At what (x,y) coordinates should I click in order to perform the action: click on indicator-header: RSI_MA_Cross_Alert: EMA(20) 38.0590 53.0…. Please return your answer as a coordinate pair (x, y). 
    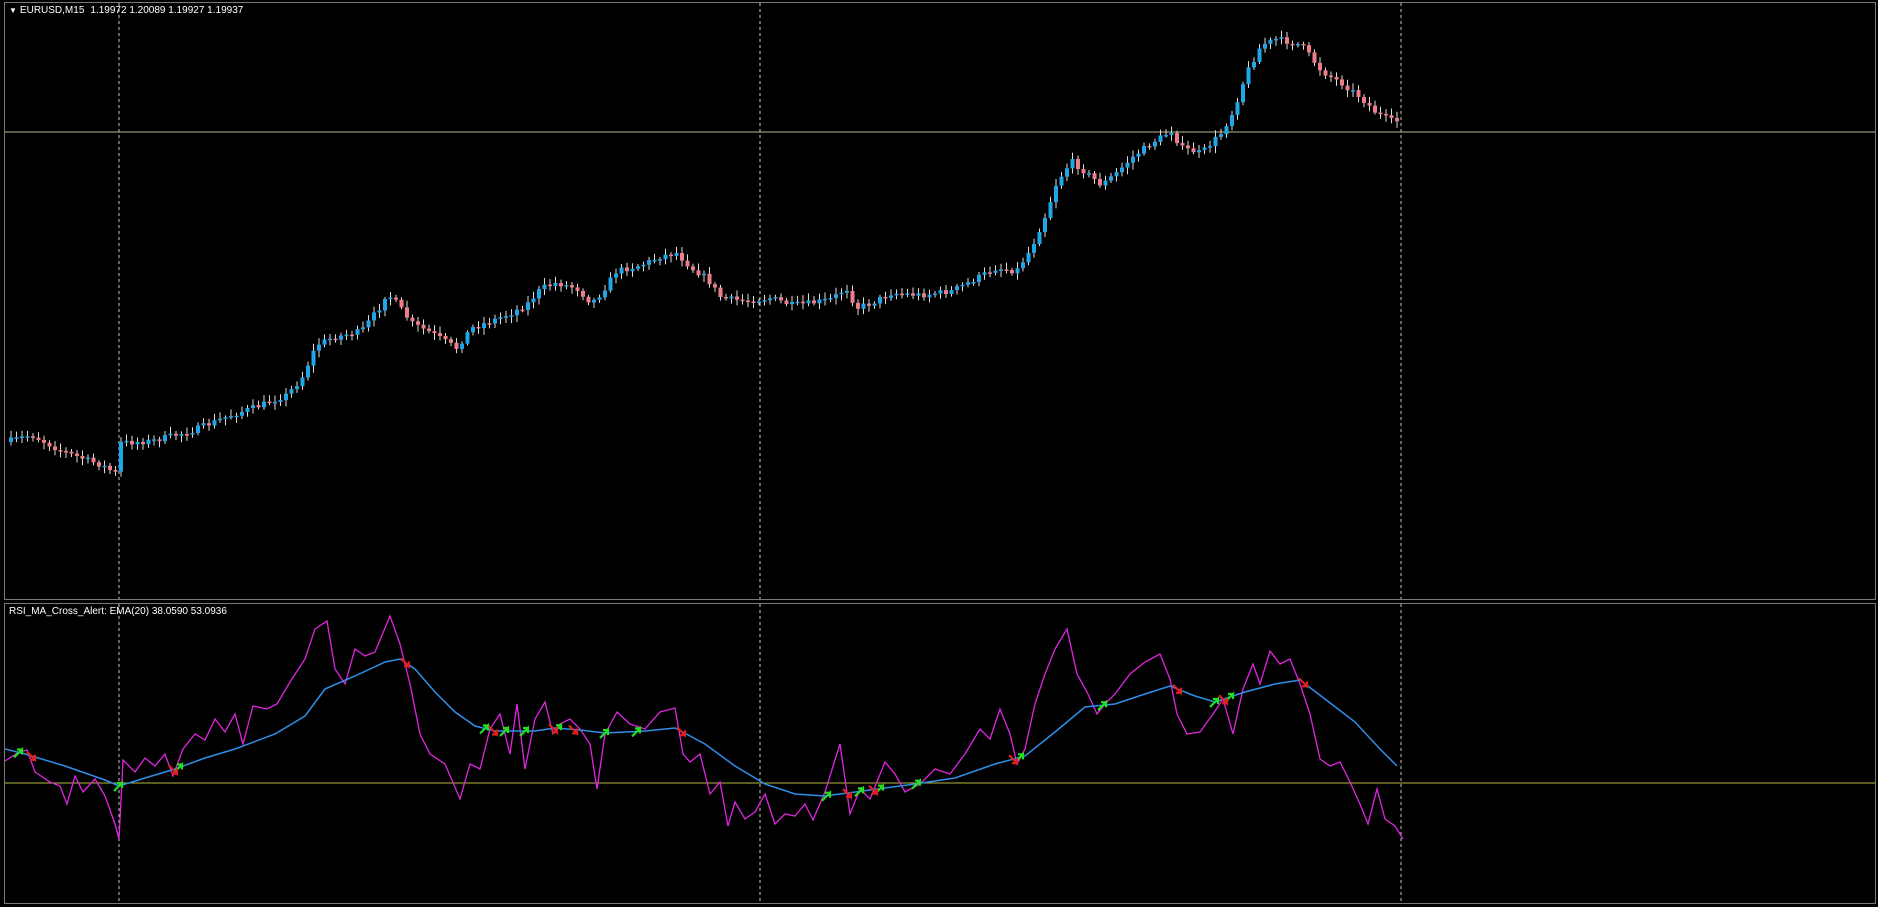
    Looking at the image, I should click on (118, 612).